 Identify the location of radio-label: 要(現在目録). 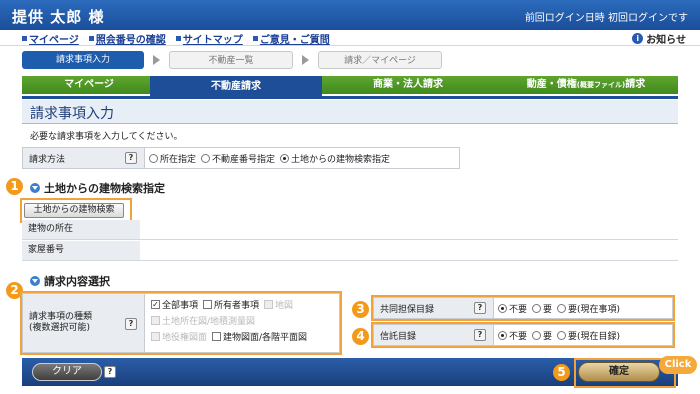
(594, 336).